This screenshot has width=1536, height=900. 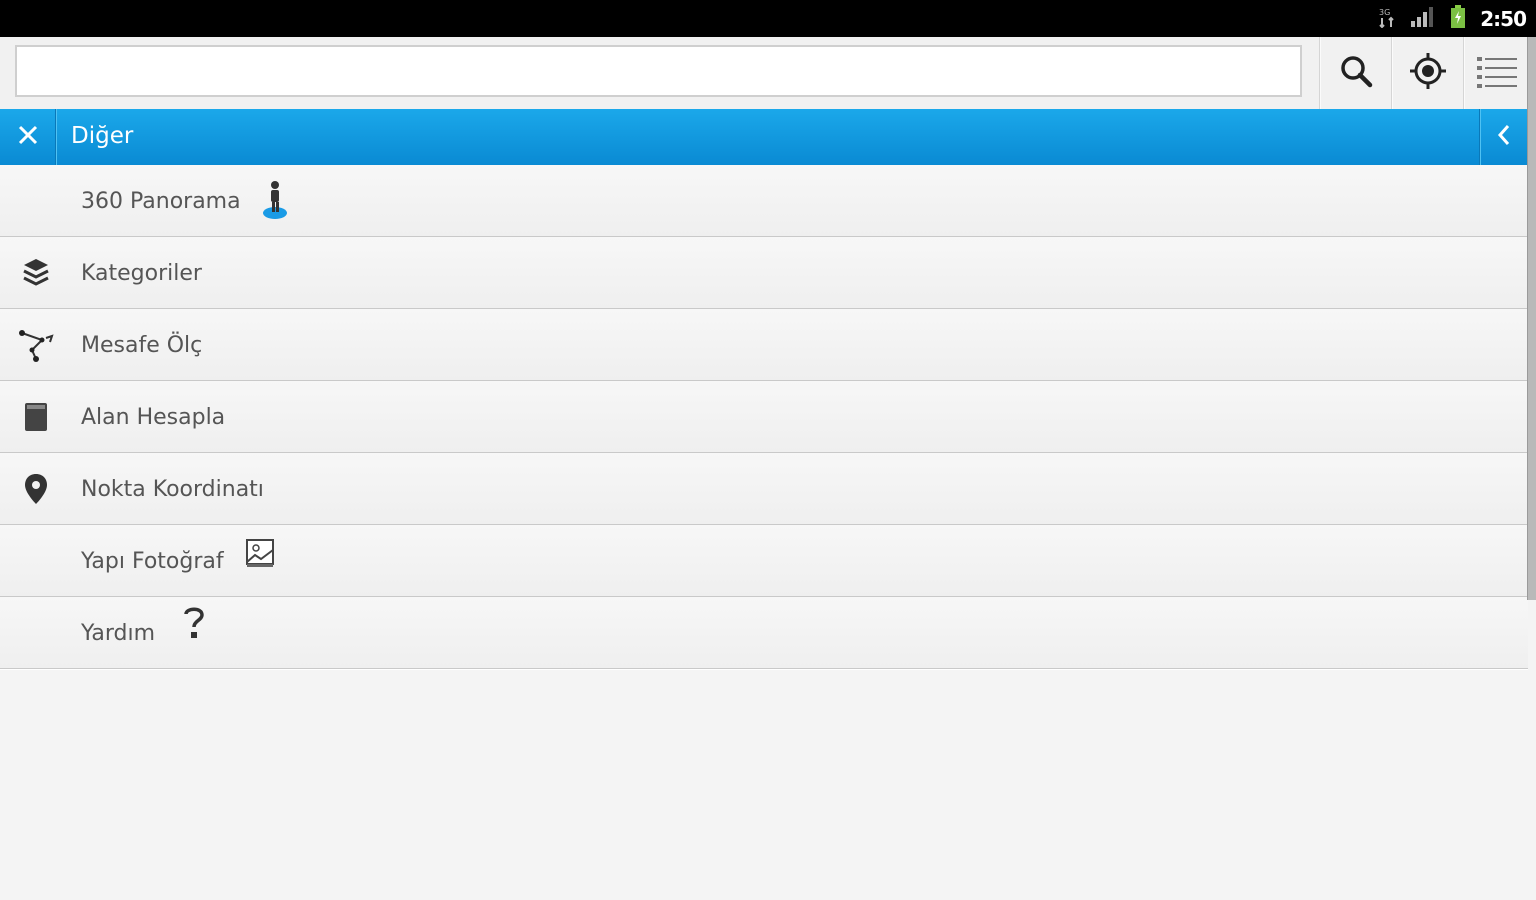 I want to click on pegman-icon, so click(x=275, y=200).